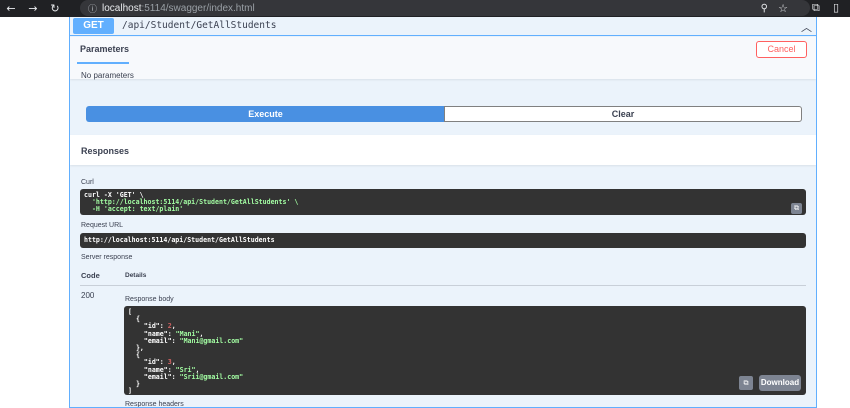 The width and height of the screenshot is (850, 408). Describe the element at coordinates (11, 8) in the screenshot. I see `back-icon: ←` at that location.